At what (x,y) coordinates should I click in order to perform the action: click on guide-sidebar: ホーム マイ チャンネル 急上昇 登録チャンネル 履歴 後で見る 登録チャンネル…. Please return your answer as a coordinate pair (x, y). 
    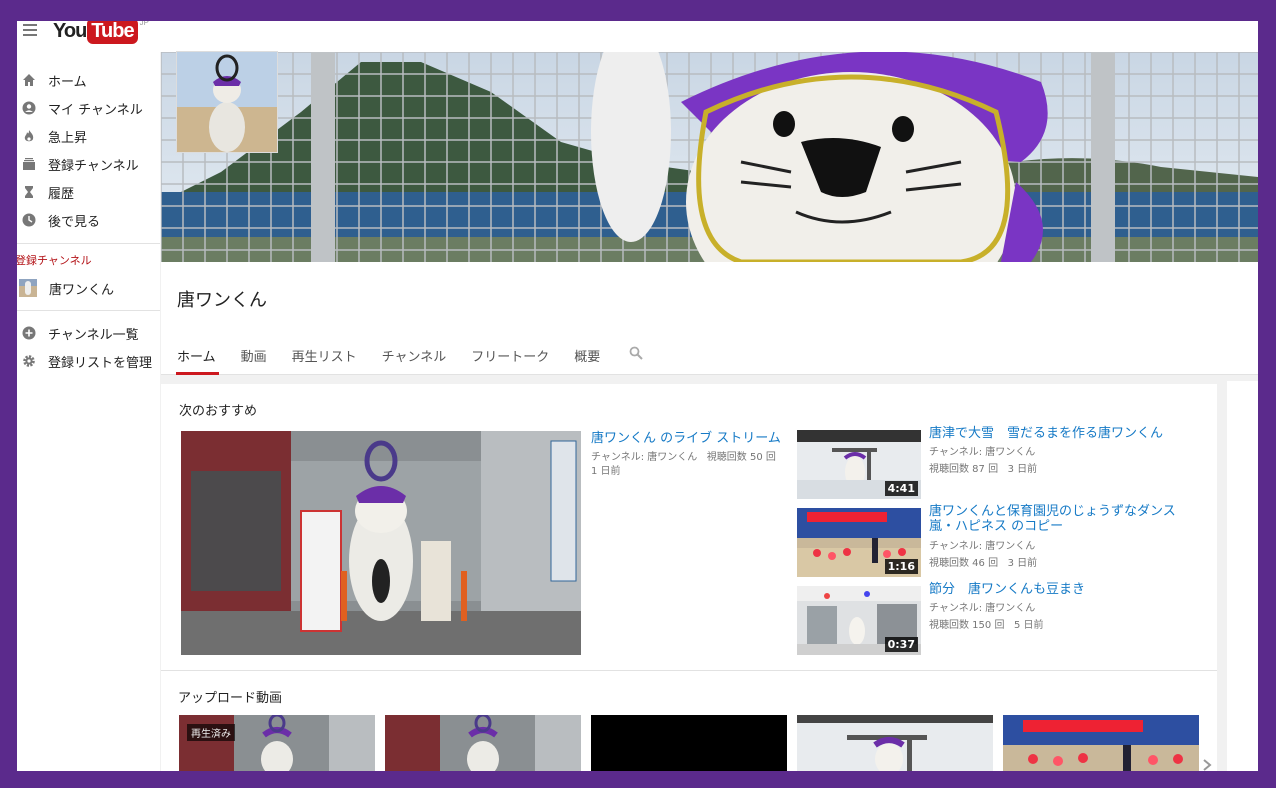
    Looking at the image, I should click on (88, 411).